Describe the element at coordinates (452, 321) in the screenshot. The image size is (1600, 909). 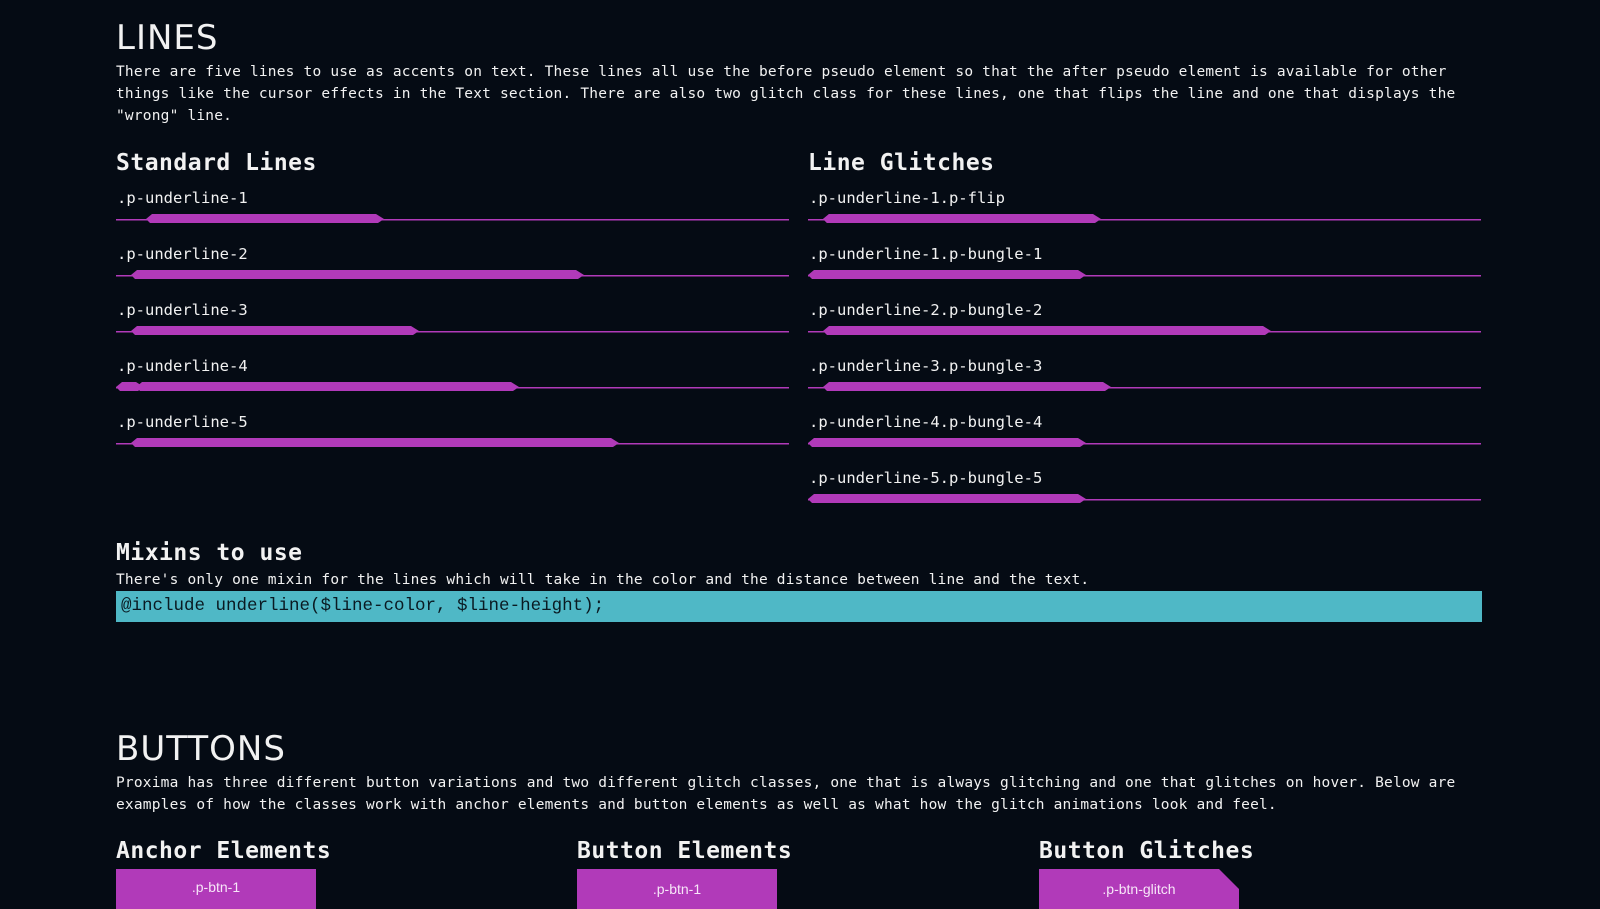
I see `standard-line-item: .p-underline-3` at that location.